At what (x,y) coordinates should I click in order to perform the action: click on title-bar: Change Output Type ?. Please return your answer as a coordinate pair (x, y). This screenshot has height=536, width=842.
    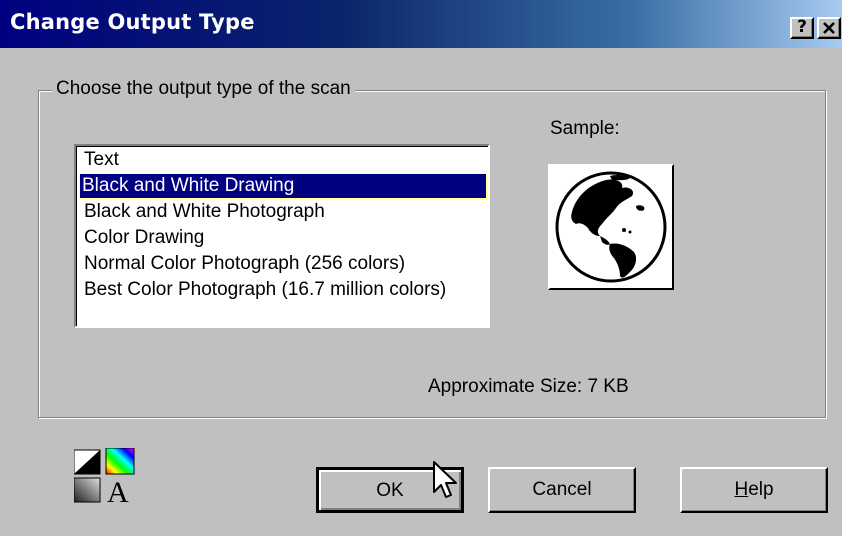
    Looking at the image, I should click on (421, 24).